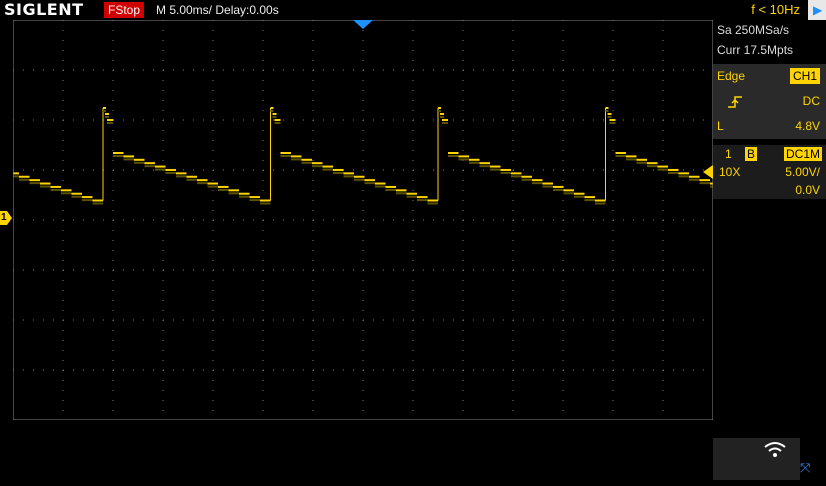 The image size is (826, 486). I want to click on sample-rate: Sa 250MSa/s, so click(753, 30).